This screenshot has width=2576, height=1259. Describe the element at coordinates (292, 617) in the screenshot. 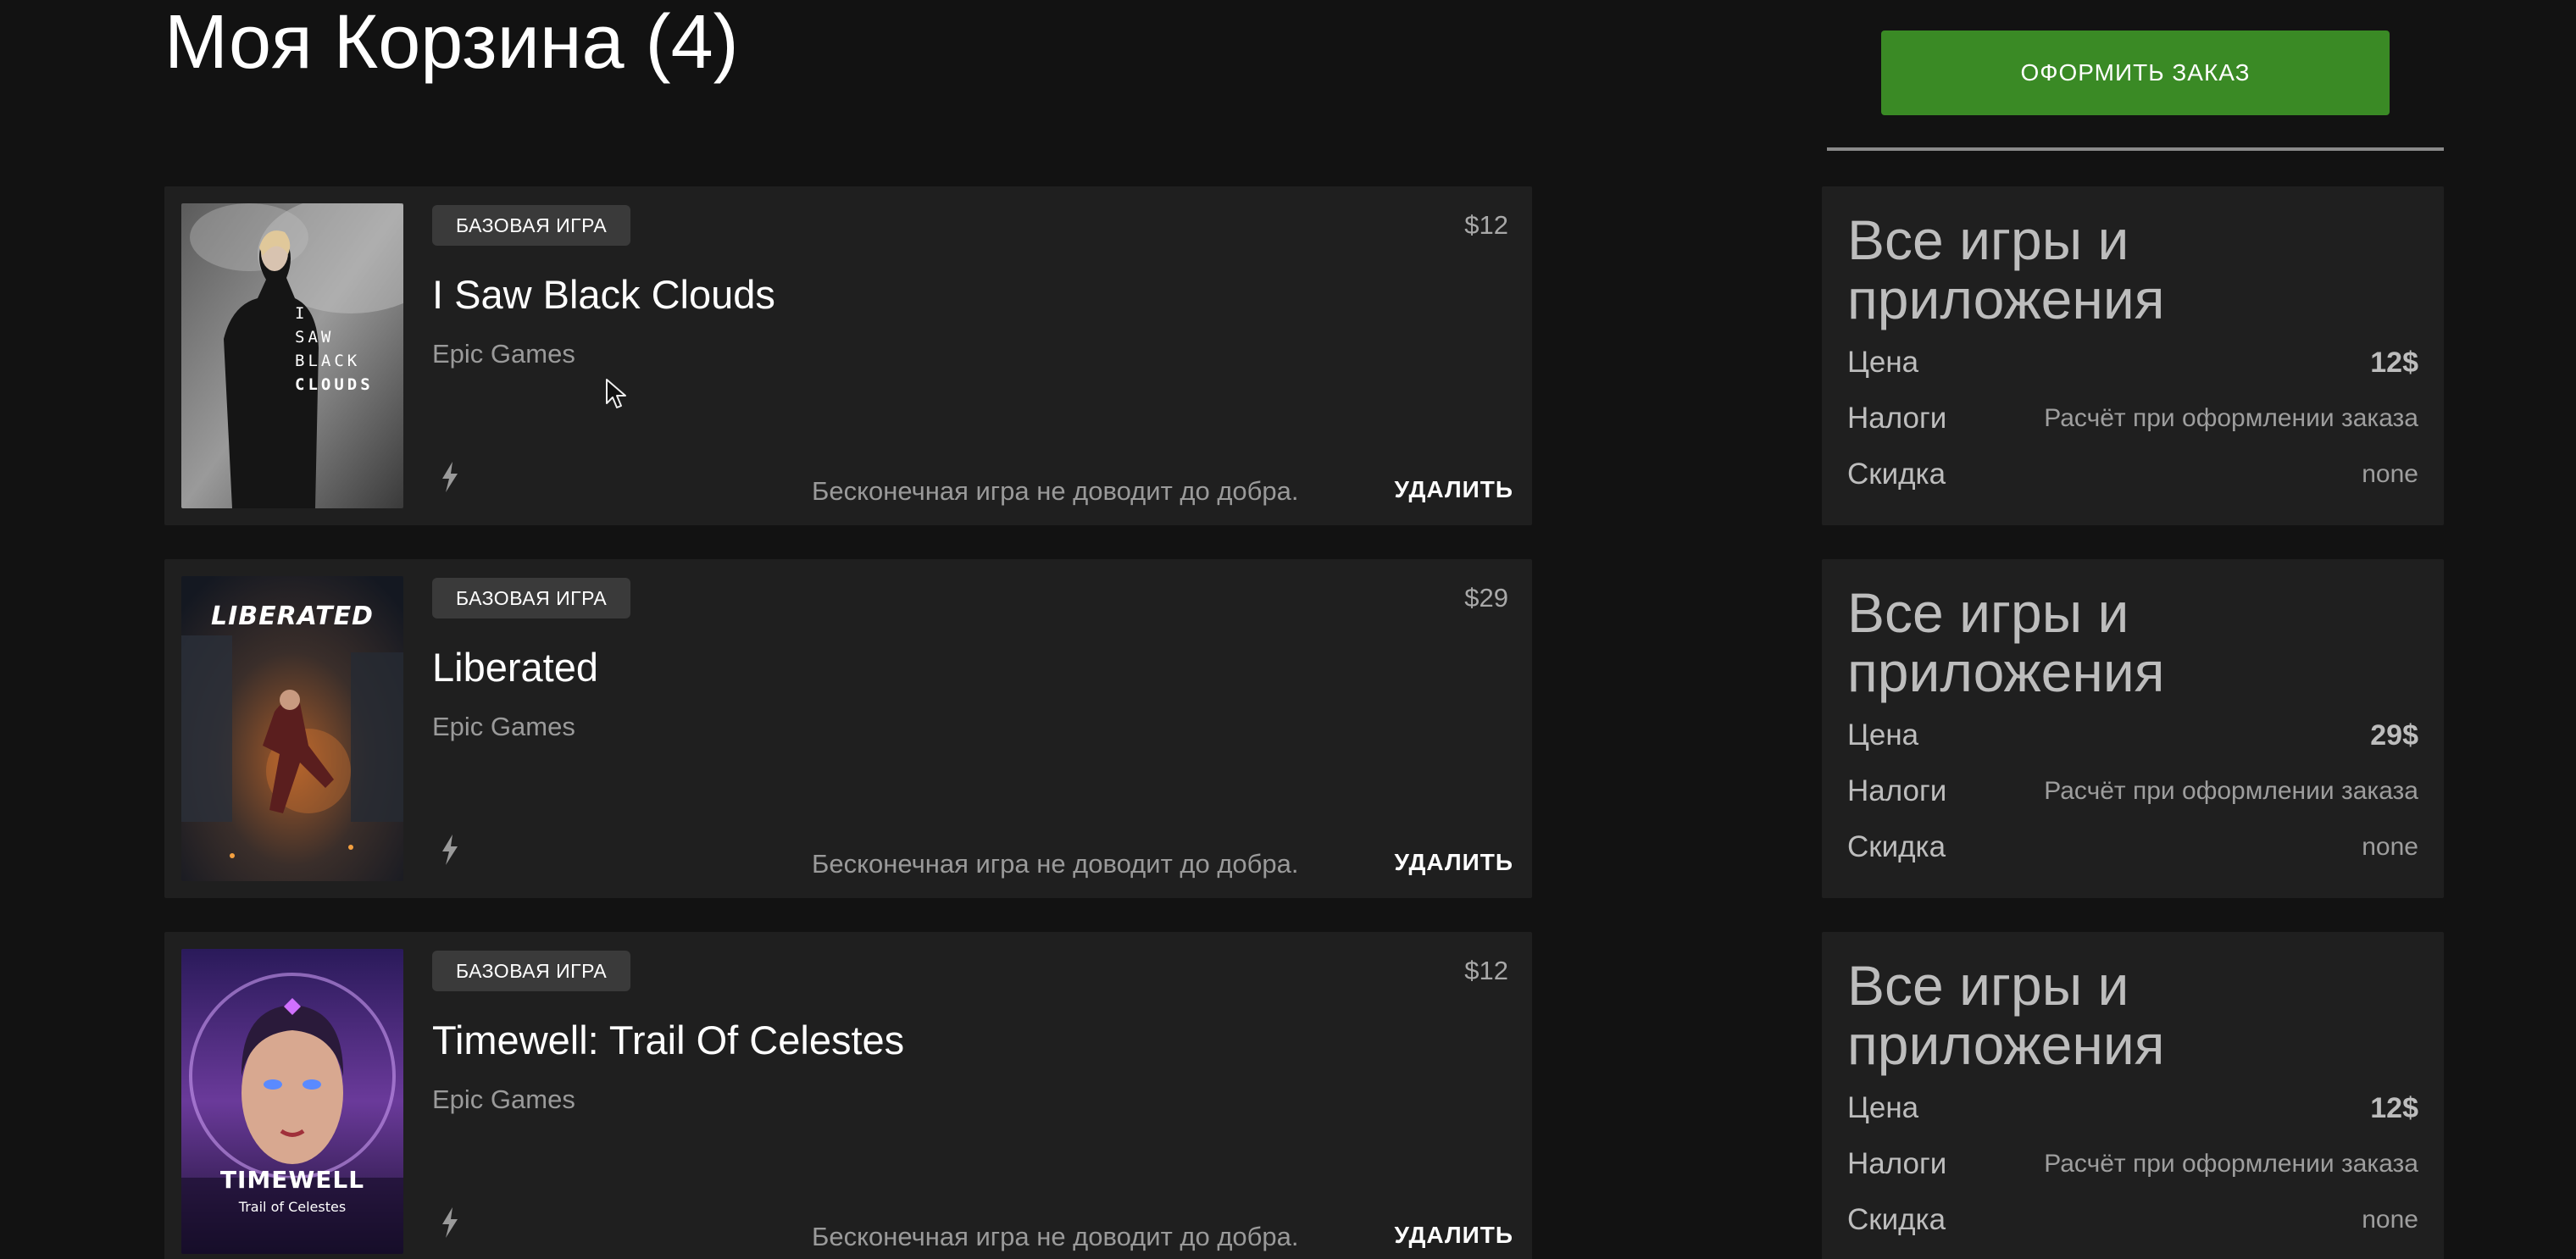

I see `cover-text: LIBERATED` at that location.